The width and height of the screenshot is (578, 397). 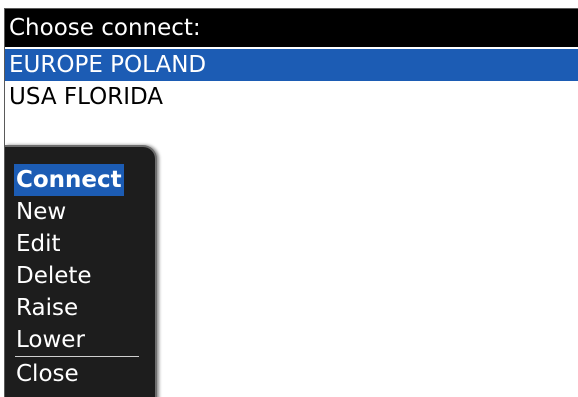 I want to click on menu-item-new: New, so click(x=80, y=212).